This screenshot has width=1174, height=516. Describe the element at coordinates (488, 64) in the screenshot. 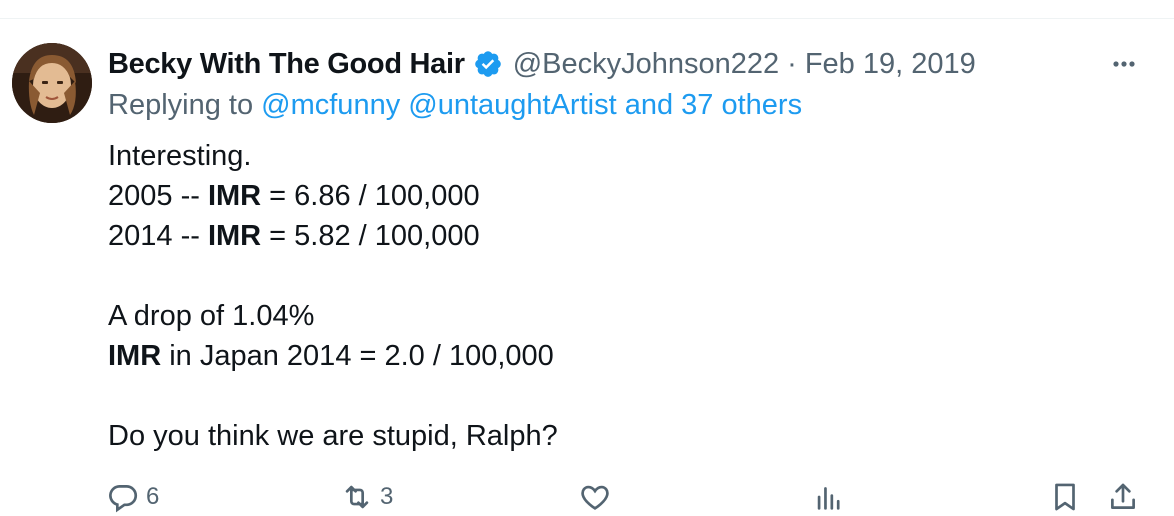

I see `verified-badge-icon` at that location.